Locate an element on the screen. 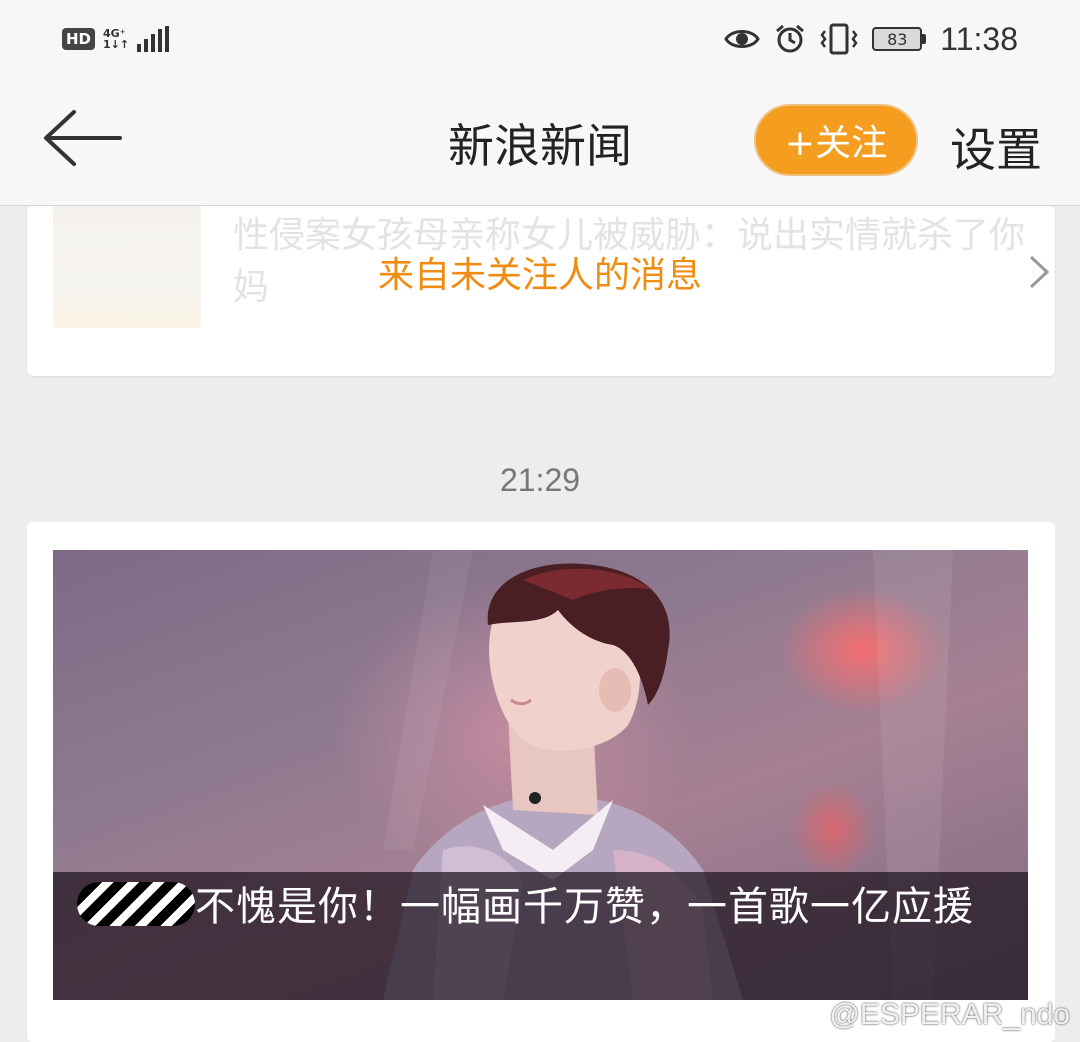 The image size is (1080, 1042). settings-button: 设置 is located at coordinates (996, 147).